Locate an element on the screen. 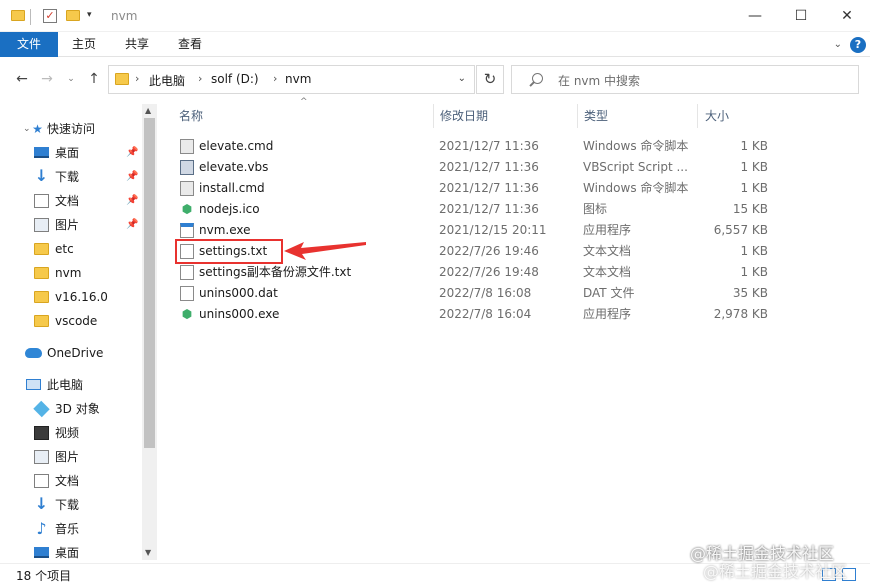 The width and height of the screenshot is (870, 584). column-header-size: 大小 is located at coordinates (740, 116).